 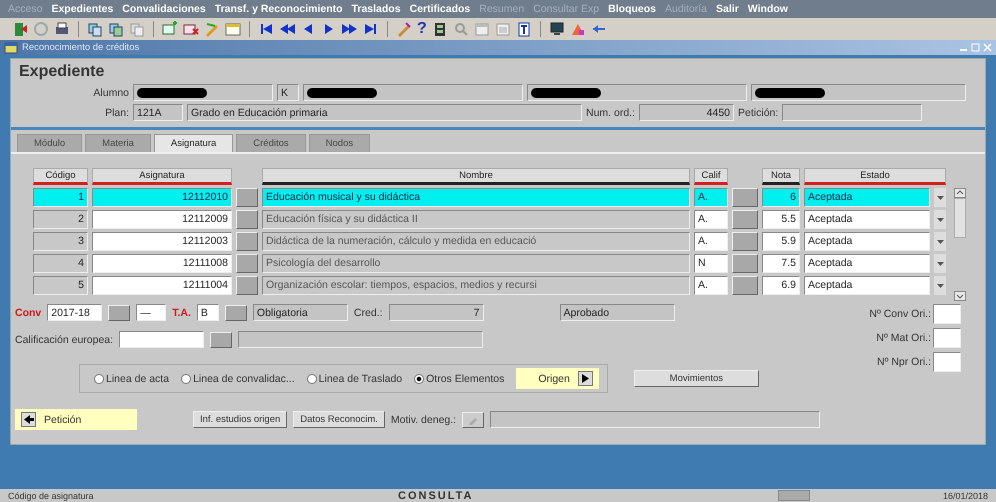 I want to click on table-cell: 12111008, so click(x=162, y=263).